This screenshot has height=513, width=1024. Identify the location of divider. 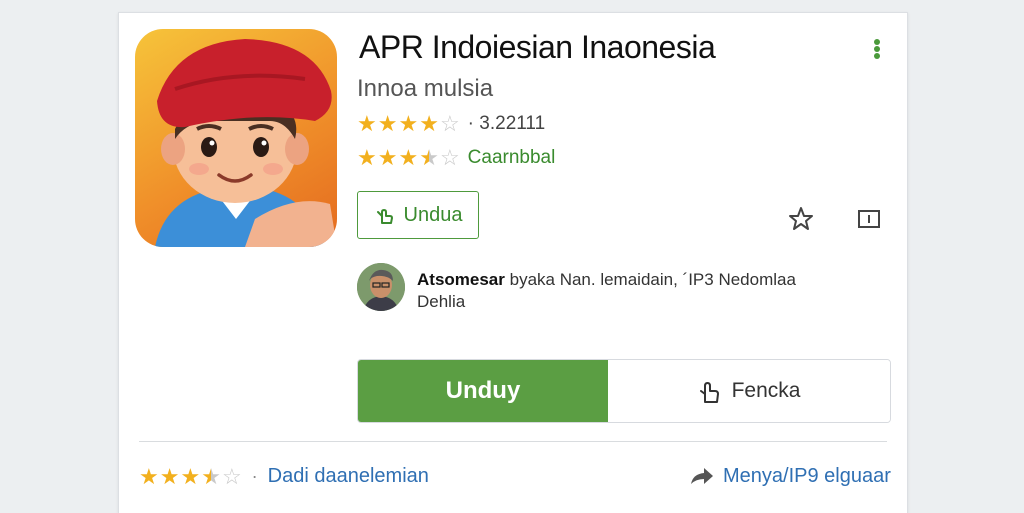
(513, 441).